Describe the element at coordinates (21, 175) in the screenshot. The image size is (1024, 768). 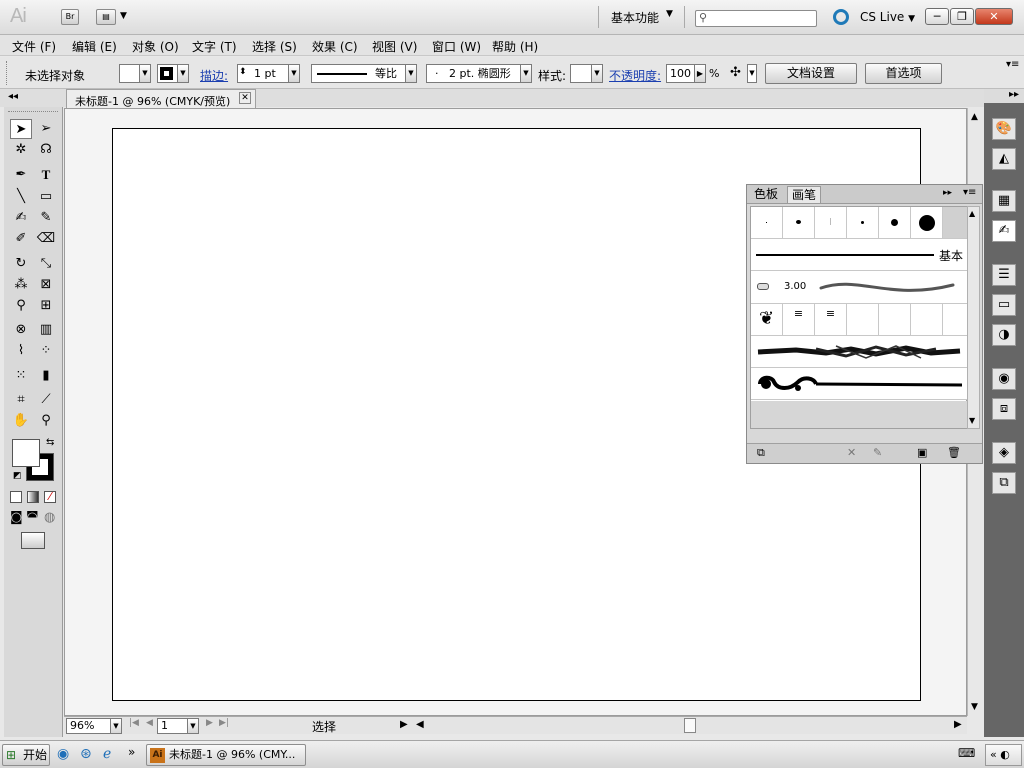
I see `pen-tool-icon: ✒` at that location.